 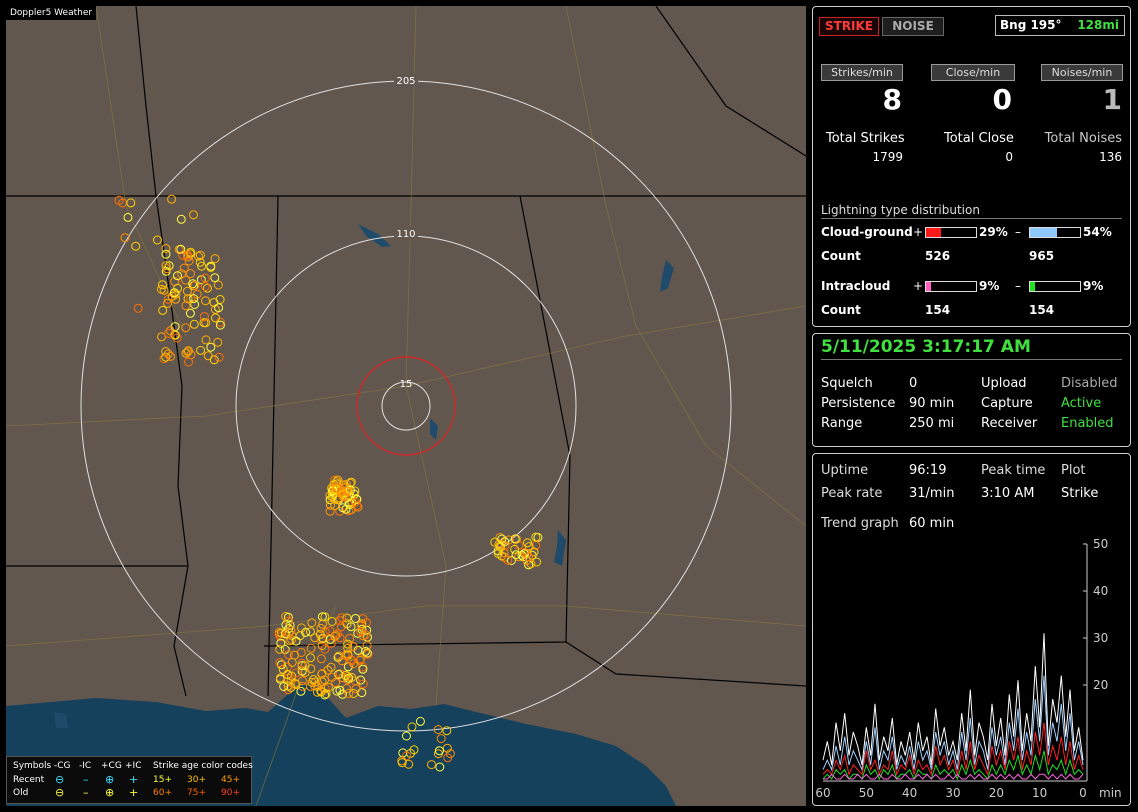 What do you see at coordinates (822, 793) in the screenshot?
I see `x-tick-label: 60` at bounding box center [822, 793].